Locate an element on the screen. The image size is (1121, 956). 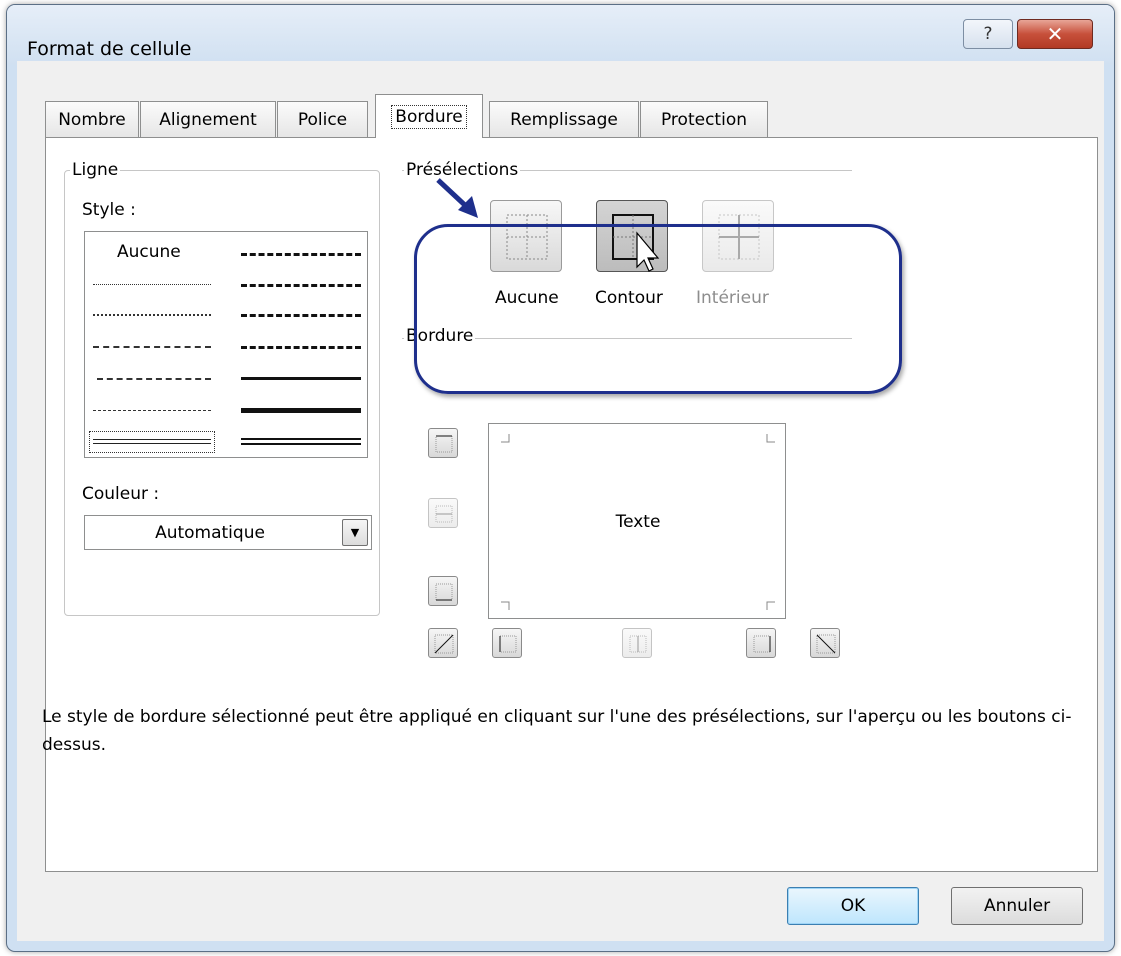
border-inside-vertical-button is located at coordinates (637, 643).